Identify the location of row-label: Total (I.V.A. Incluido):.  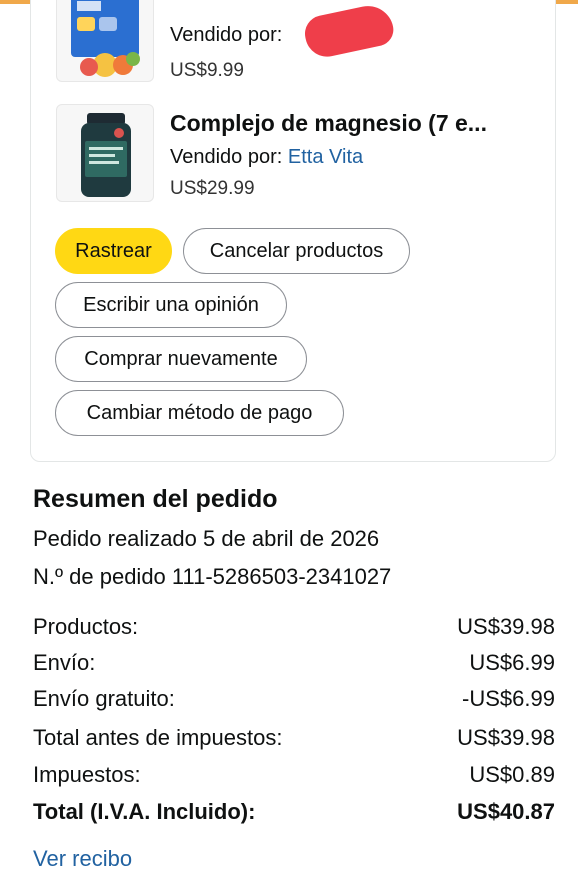
(144, 811).